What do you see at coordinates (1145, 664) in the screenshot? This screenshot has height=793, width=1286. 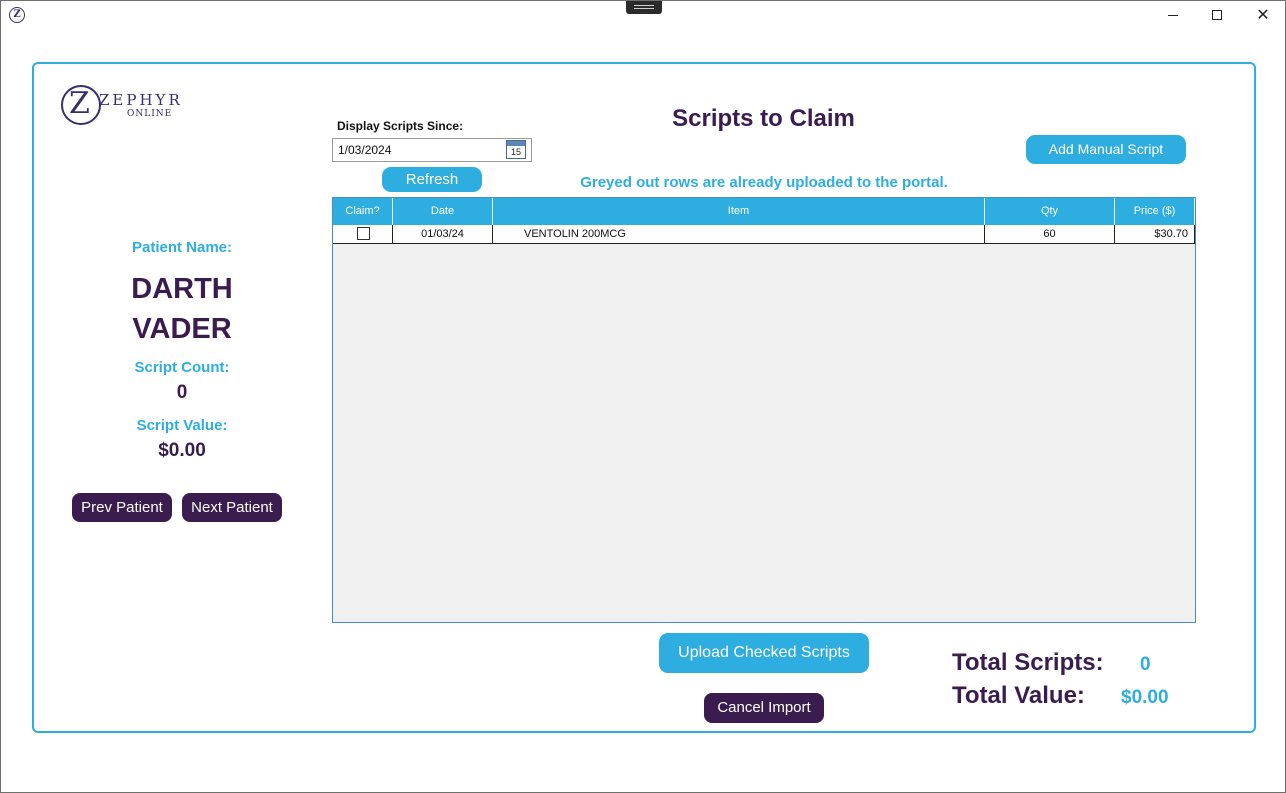 I see `total-scripts-value: 0` at bounding box center [1145, 664].